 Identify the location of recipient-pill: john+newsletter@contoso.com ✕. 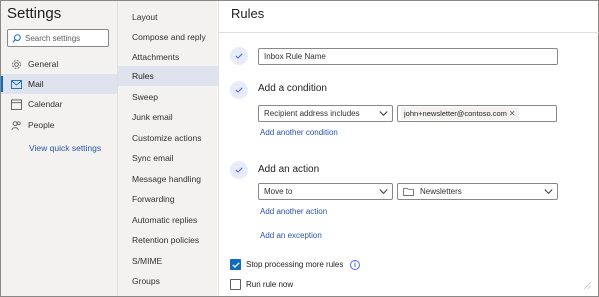
(460, 113).